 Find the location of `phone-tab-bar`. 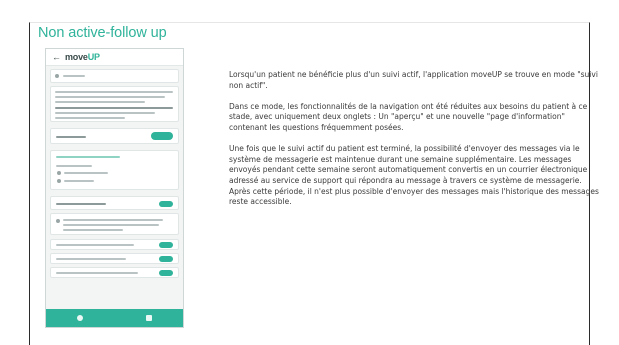

phone-tab-bar is located at coordinates (114, 318).